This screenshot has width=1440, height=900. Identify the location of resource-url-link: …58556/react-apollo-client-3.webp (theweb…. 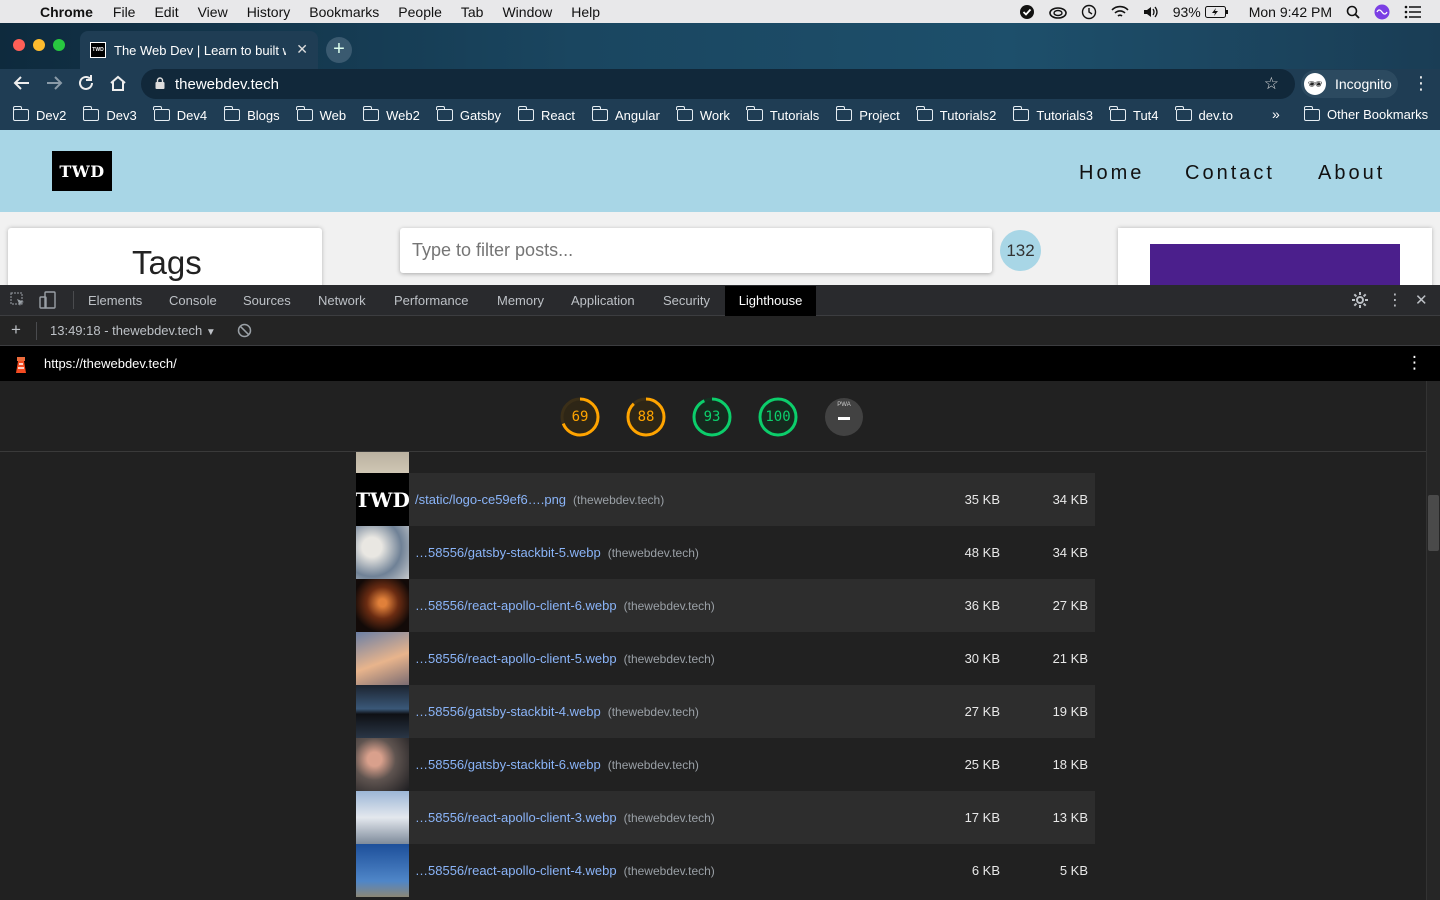
(565, 817).